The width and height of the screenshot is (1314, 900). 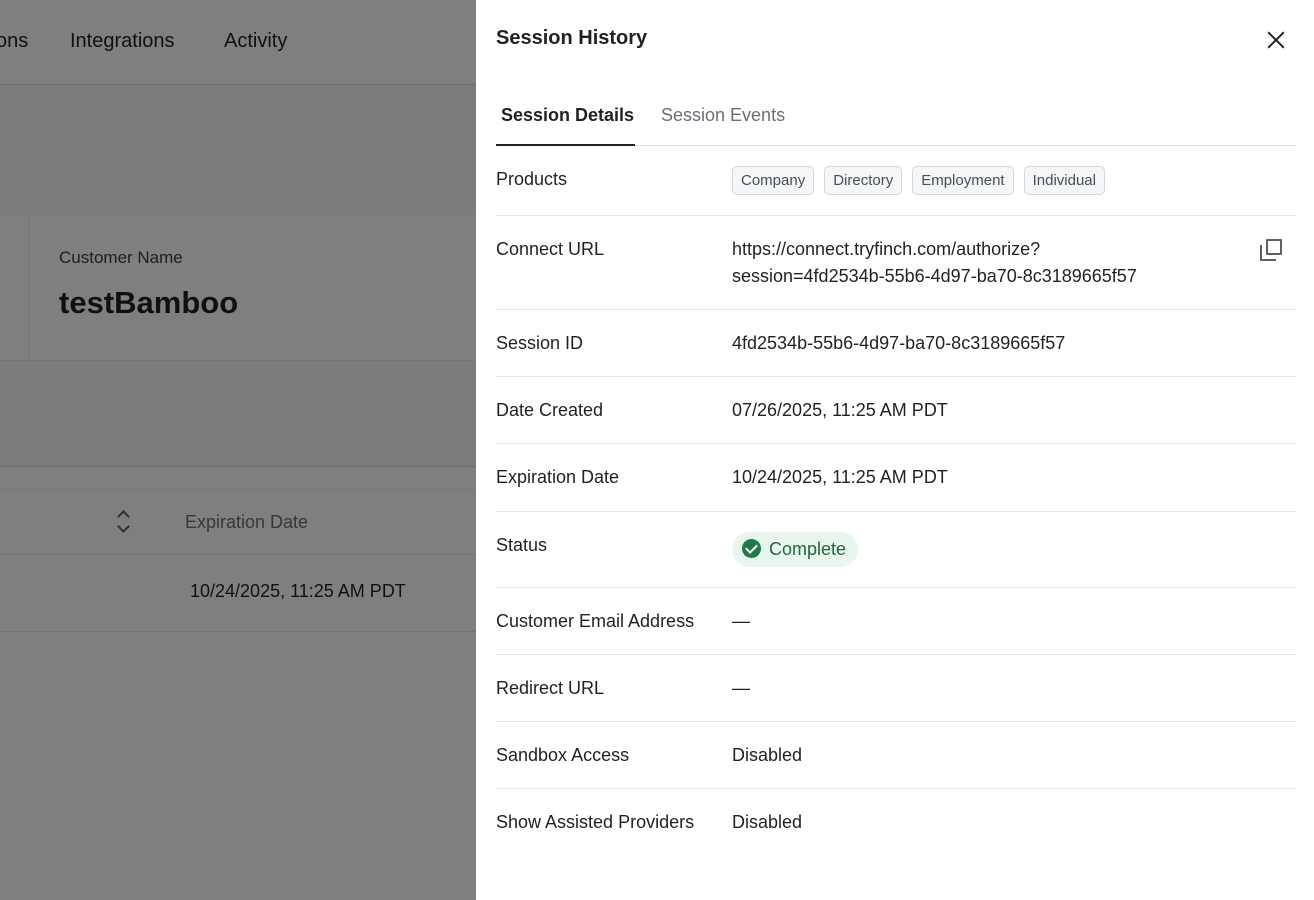 What do you see at coordinates (767, 755) in the screenshot?
I see `sandbox-access-value: Disabled` at bounding box center [767, 755].